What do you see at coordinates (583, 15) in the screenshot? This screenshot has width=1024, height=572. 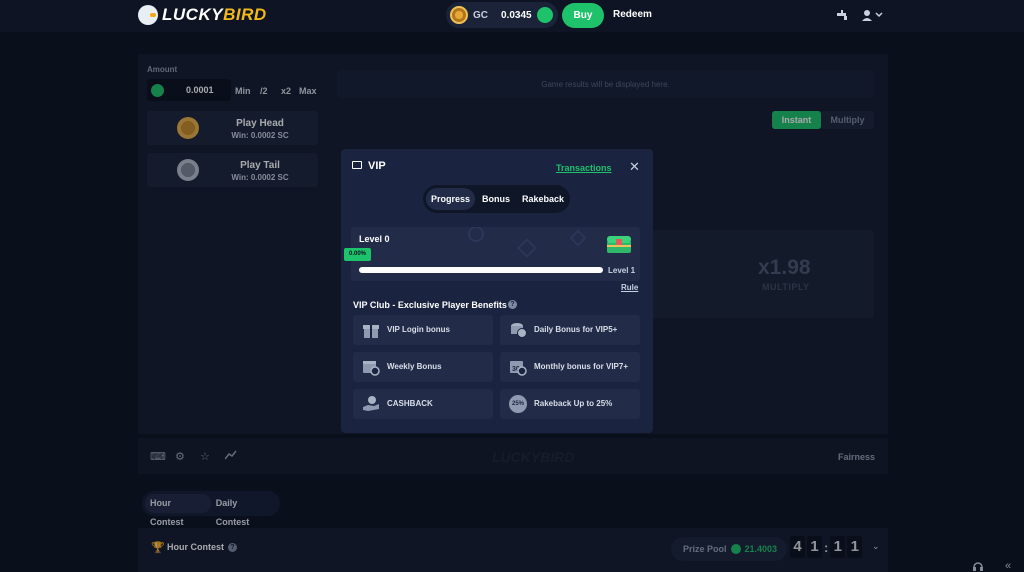 I see `buy-button: Buy` at bounding box center [583, 15].